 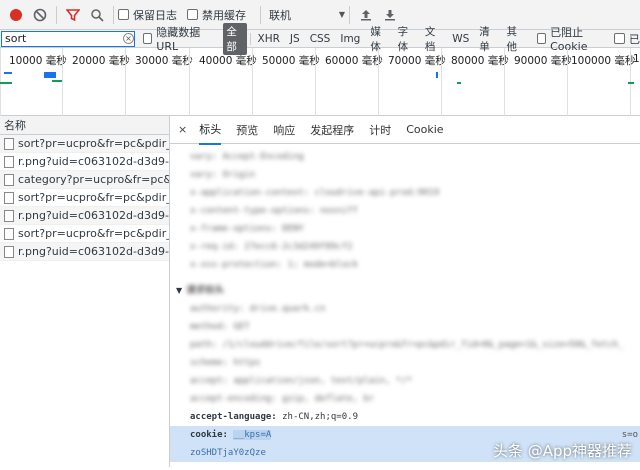 I want to click on filter-input-wrap: ×, so click(x=68, y=38).